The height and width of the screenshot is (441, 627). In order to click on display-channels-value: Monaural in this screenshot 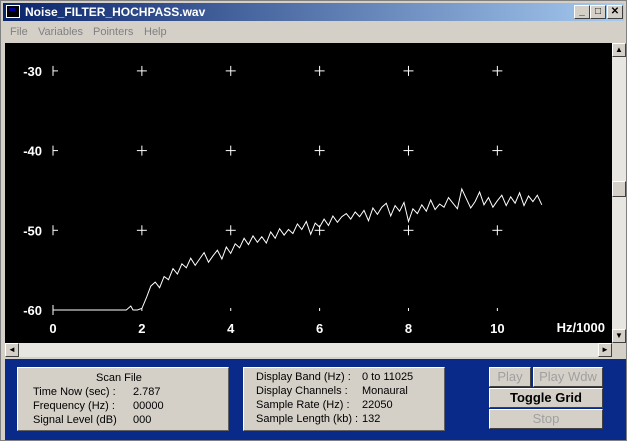, I will do `click(385, 391)`.